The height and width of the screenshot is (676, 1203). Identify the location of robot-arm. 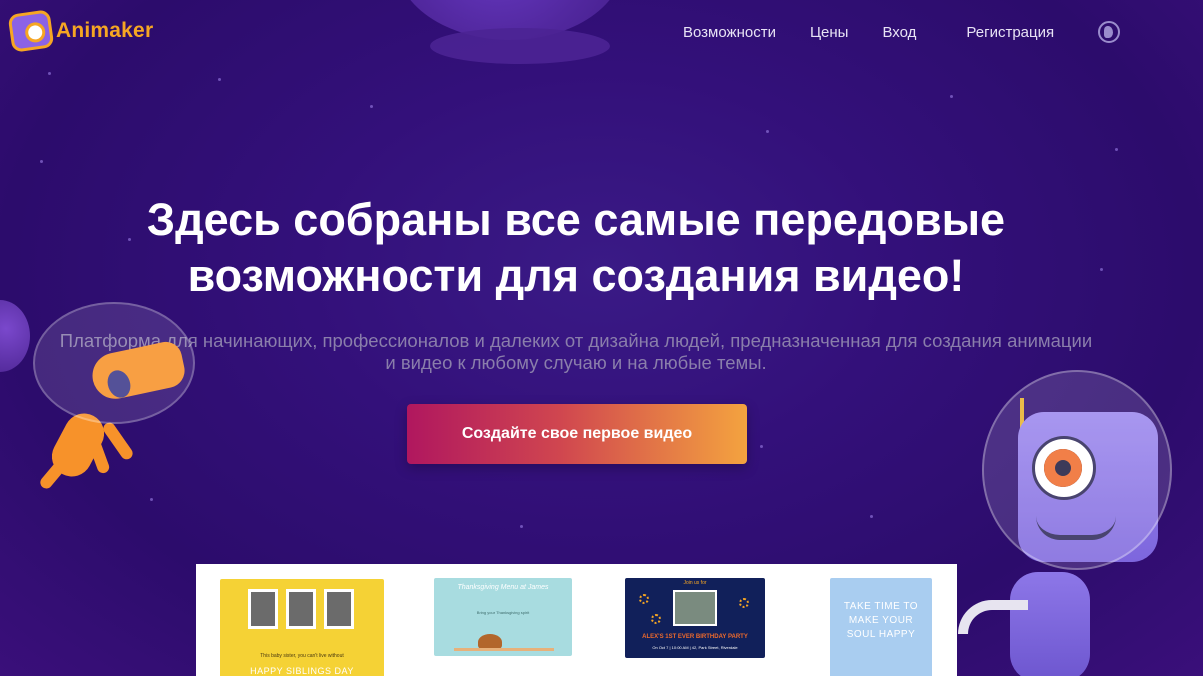
(993, 617).